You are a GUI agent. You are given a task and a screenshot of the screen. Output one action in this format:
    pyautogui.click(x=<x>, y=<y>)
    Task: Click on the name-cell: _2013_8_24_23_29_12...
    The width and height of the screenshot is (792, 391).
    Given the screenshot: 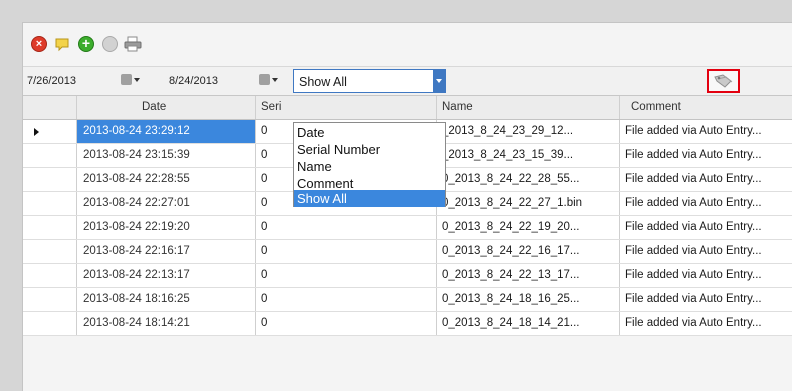 What is the action you would take?
    pyautogui.click(x=528, y=131)
    